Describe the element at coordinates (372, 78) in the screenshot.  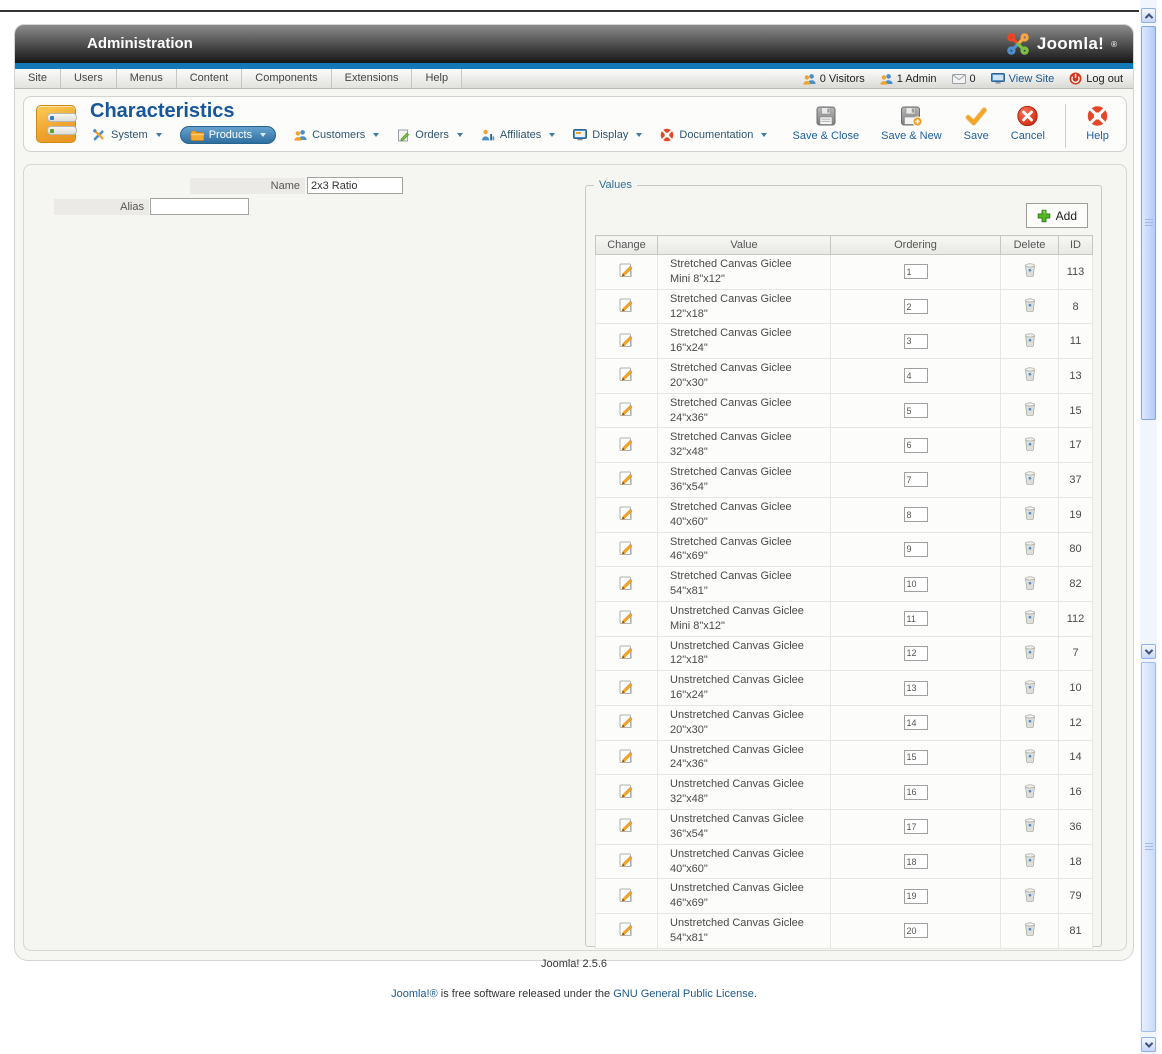
I see `menu-extensions: Extensions` at that location.